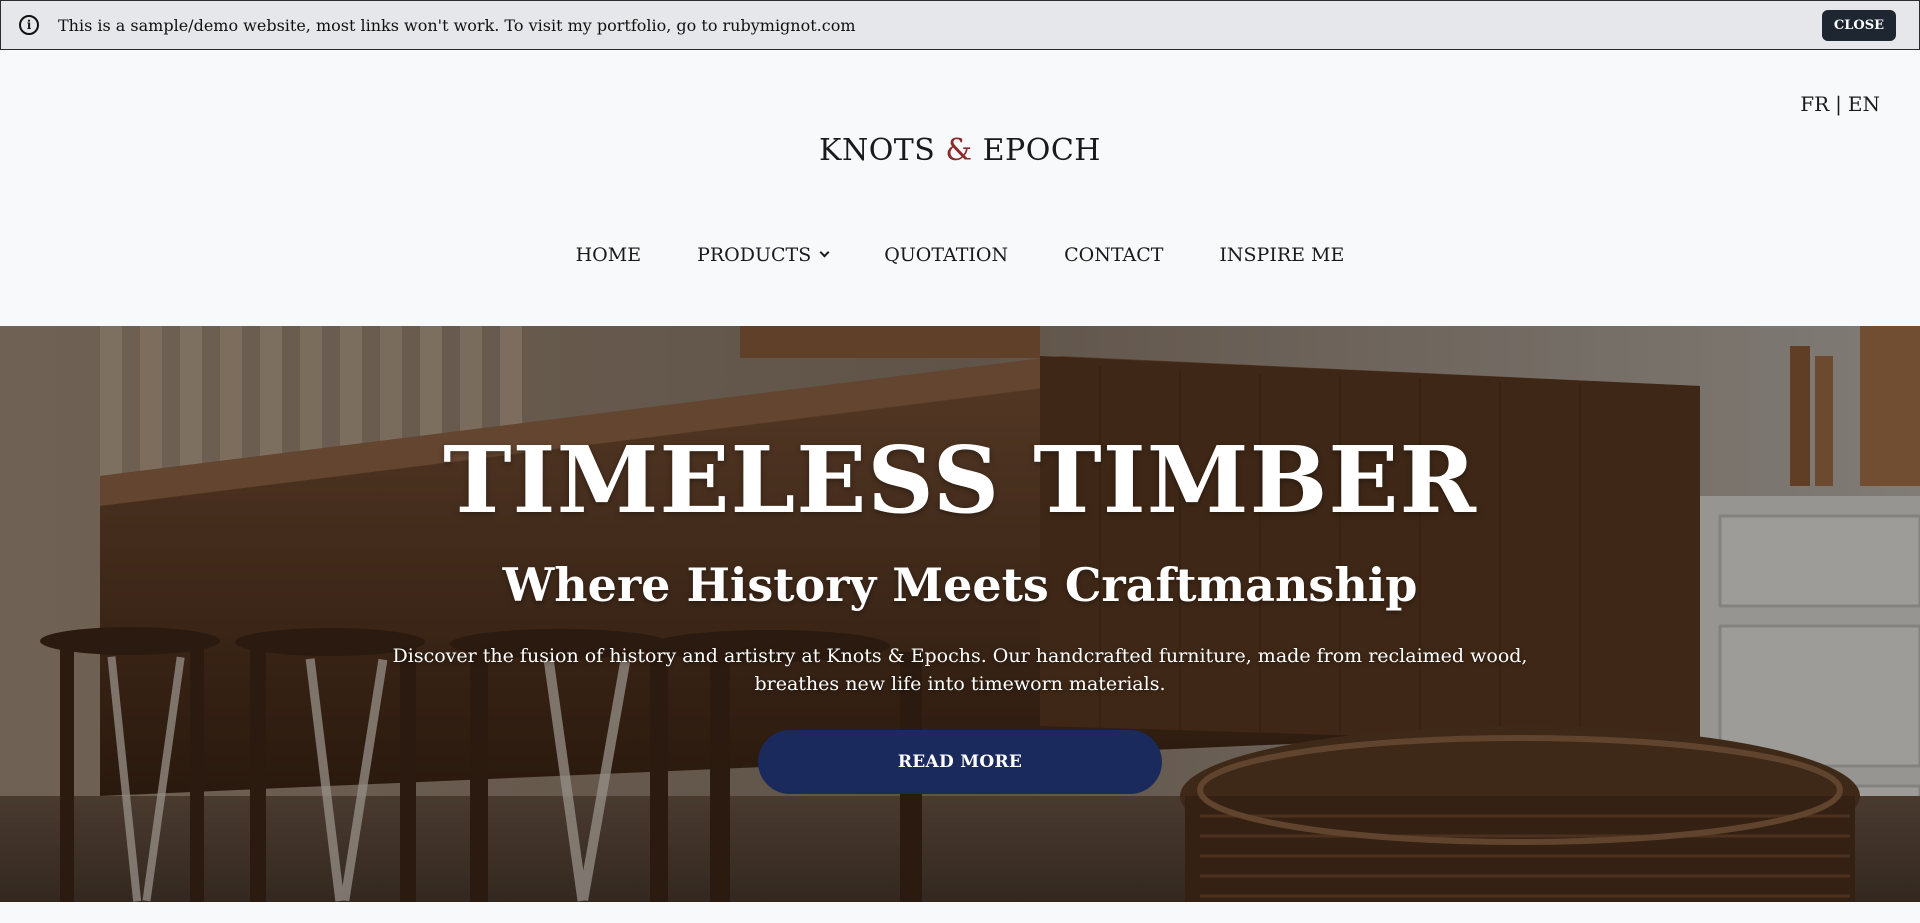  What do you see at coordinates (882, 150) in the screenshot?
I see `logo-text-knots: KNOTS` at bounding box center [882, 150].